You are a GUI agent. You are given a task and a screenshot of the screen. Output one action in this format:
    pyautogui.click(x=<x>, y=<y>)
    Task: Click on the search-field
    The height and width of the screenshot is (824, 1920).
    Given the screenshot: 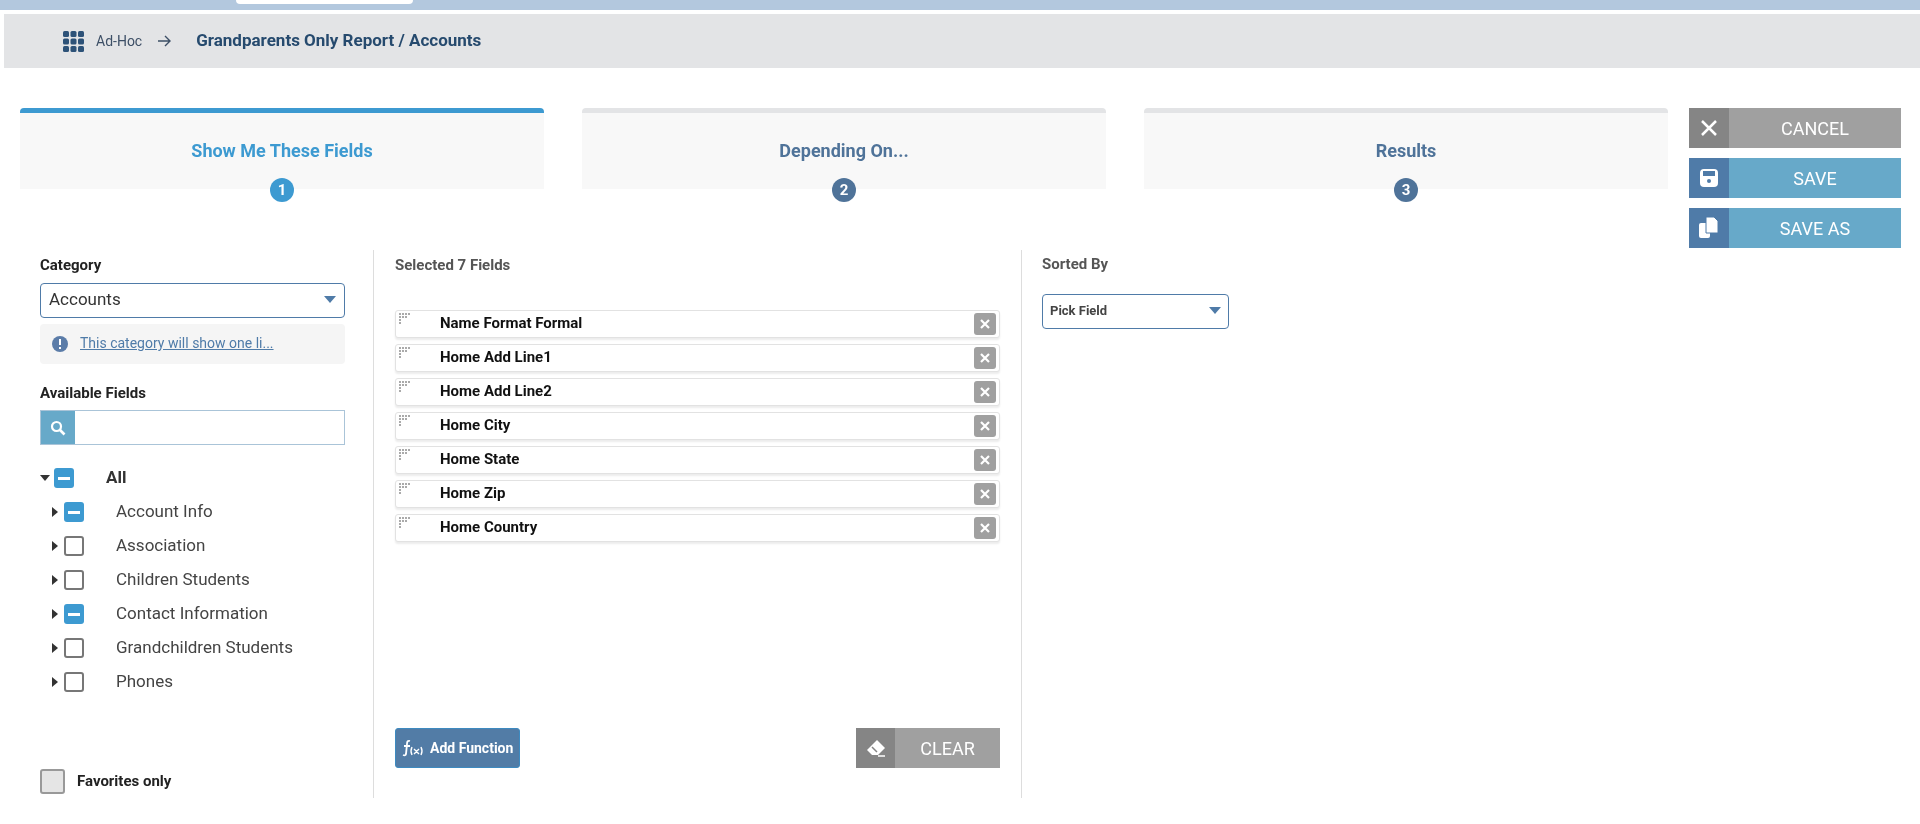 What is the action you would take?
    pyautogui.click(x=192, y=427)
    